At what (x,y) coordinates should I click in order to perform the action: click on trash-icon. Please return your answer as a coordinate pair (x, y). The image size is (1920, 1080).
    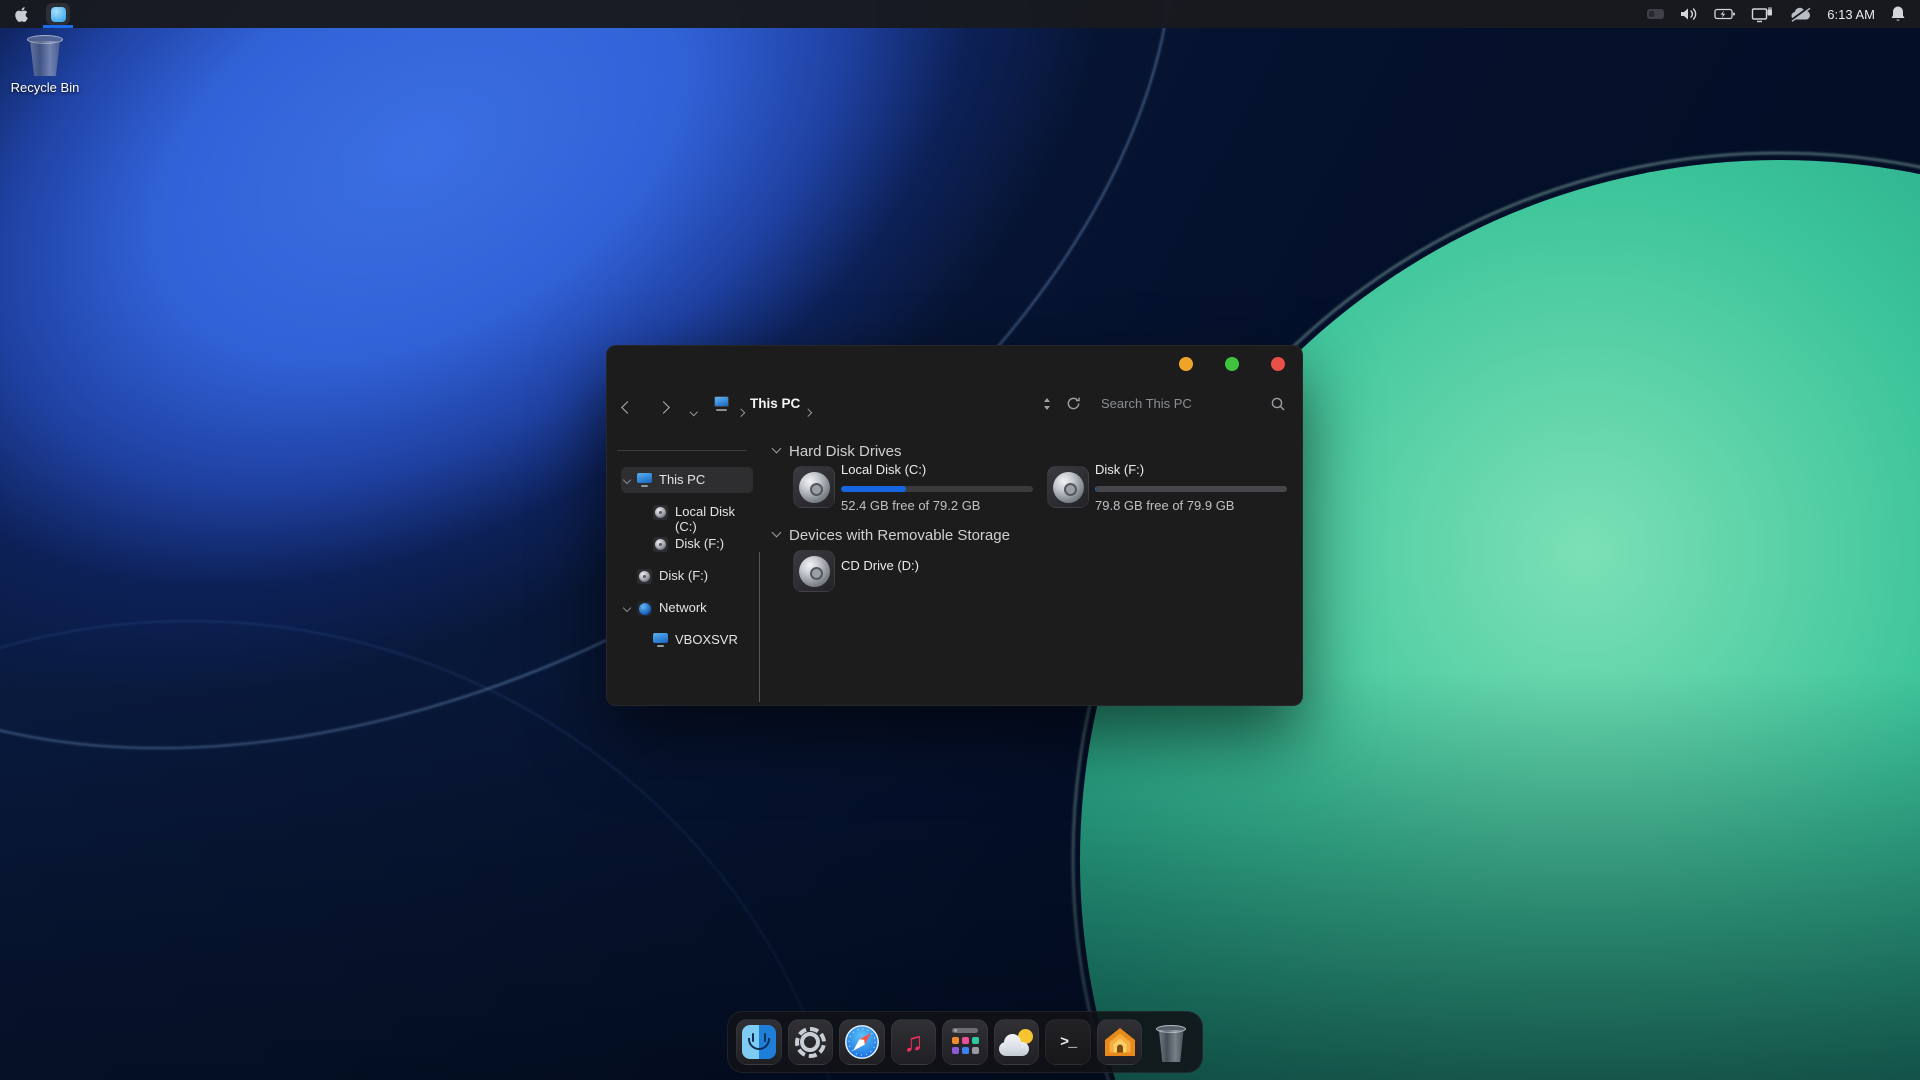
    Looking at the image, I should click on (1171, 1042).